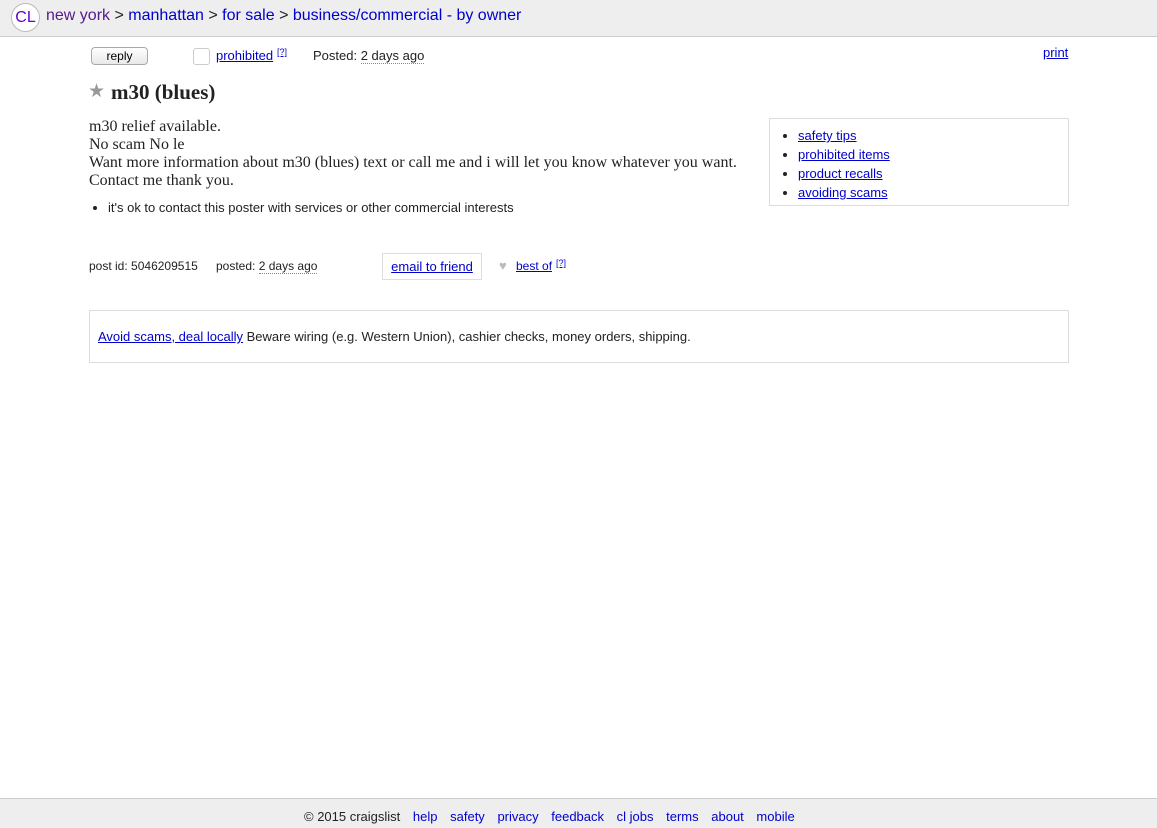 The image size is (1157, 828). I want to click on post-body-line: Contact me thank you., so click(161, 180).